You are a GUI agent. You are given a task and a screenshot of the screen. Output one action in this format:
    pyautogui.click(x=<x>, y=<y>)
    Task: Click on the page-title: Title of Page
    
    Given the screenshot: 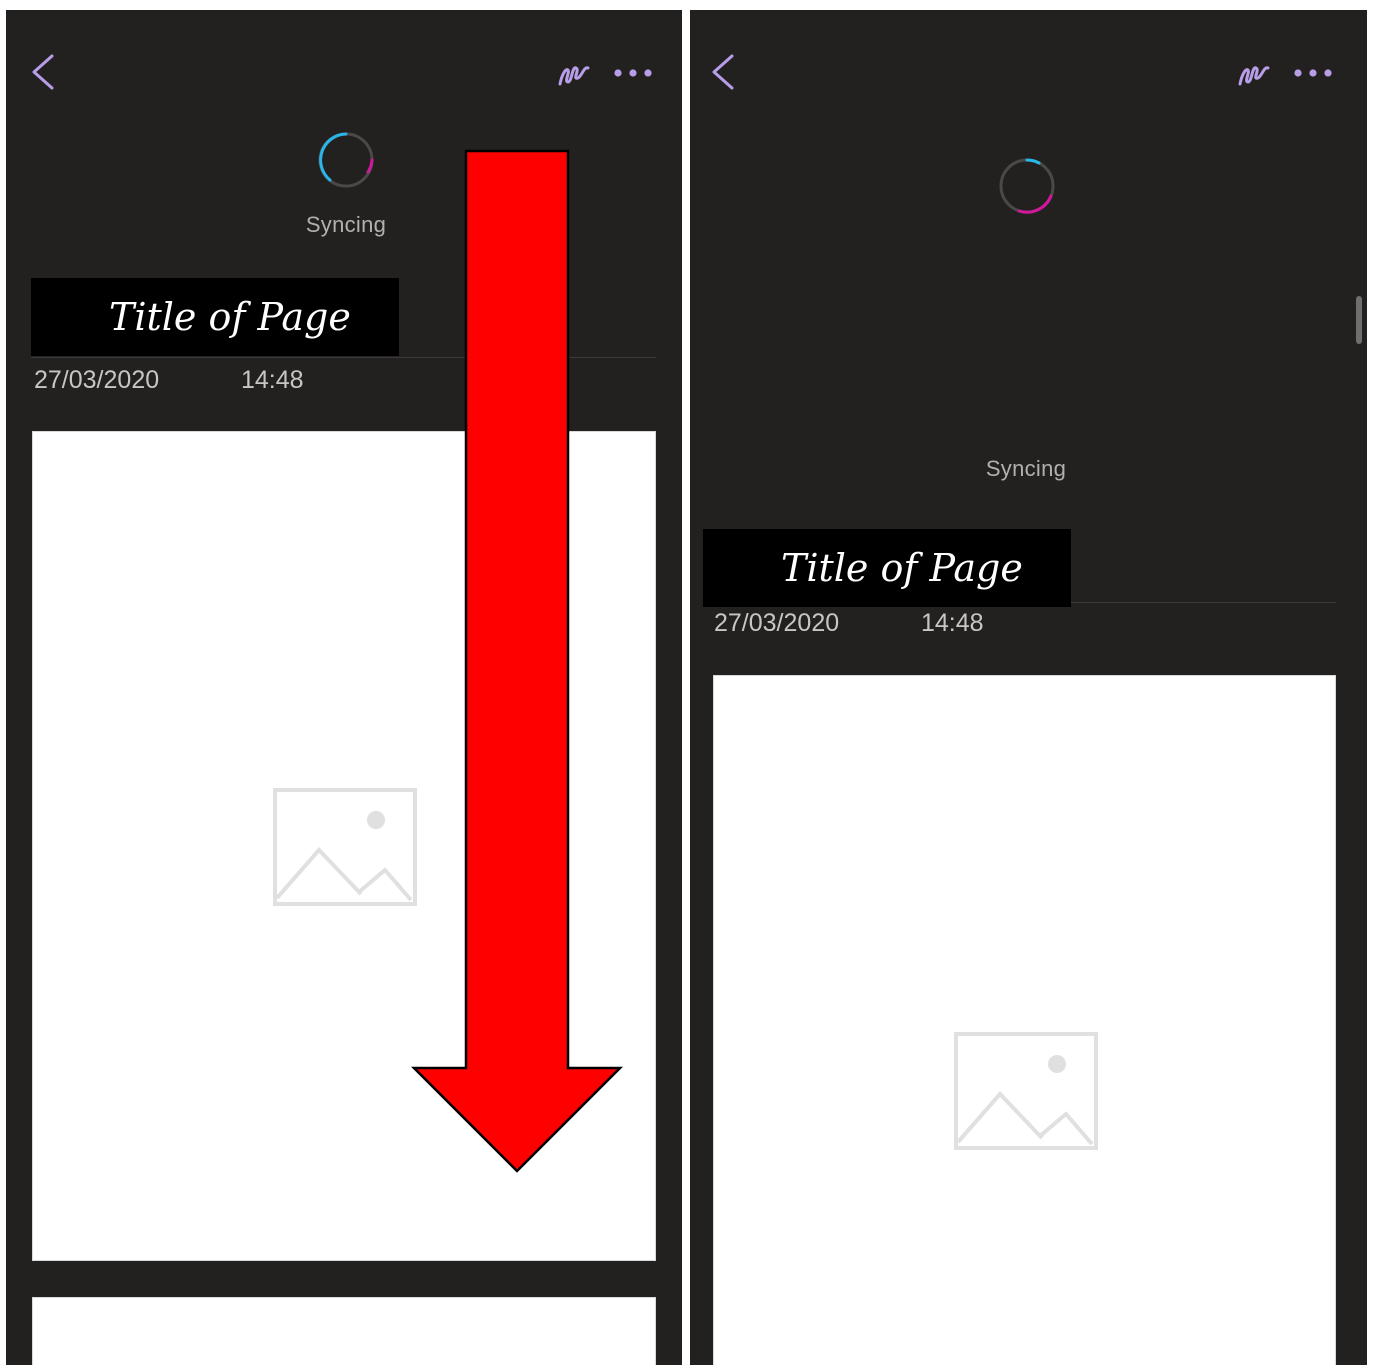 What is the action you would take?
    pyautogui.click(x=887, y=568)
    